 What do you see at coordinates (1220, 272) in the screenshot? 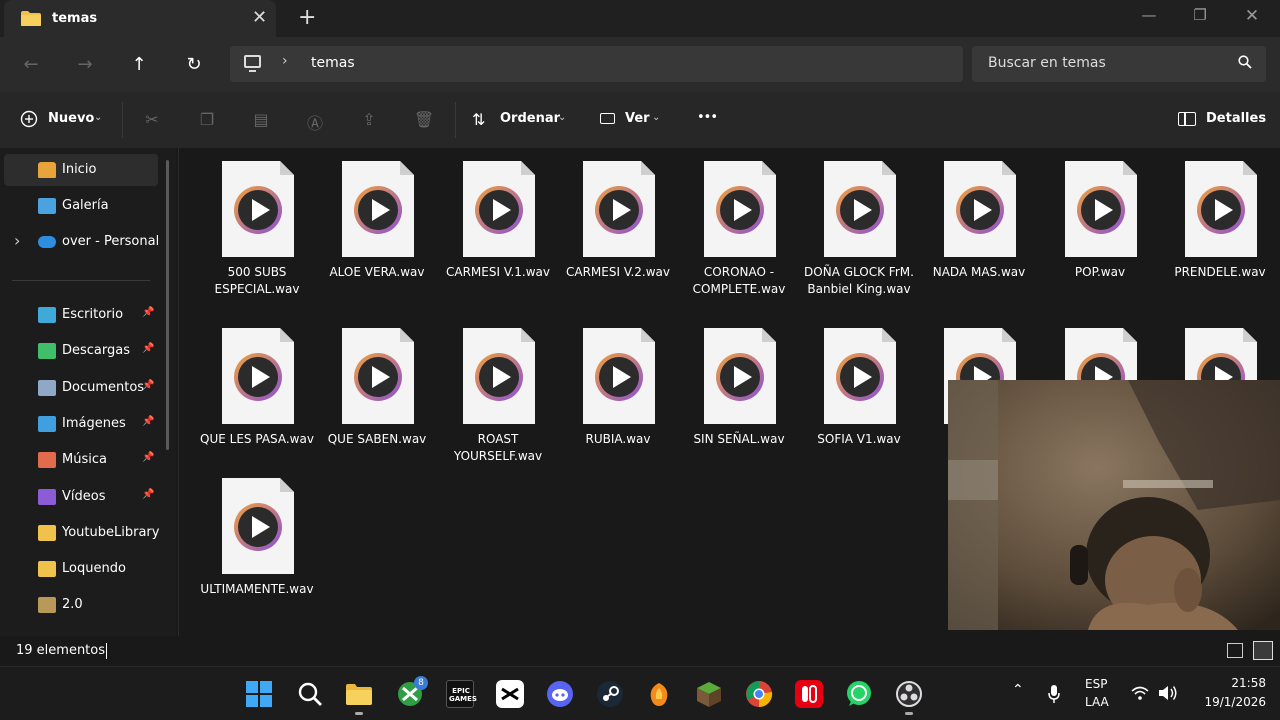
I see `file-name: PRENDELE.wav` at bounding box center [1220, 272].